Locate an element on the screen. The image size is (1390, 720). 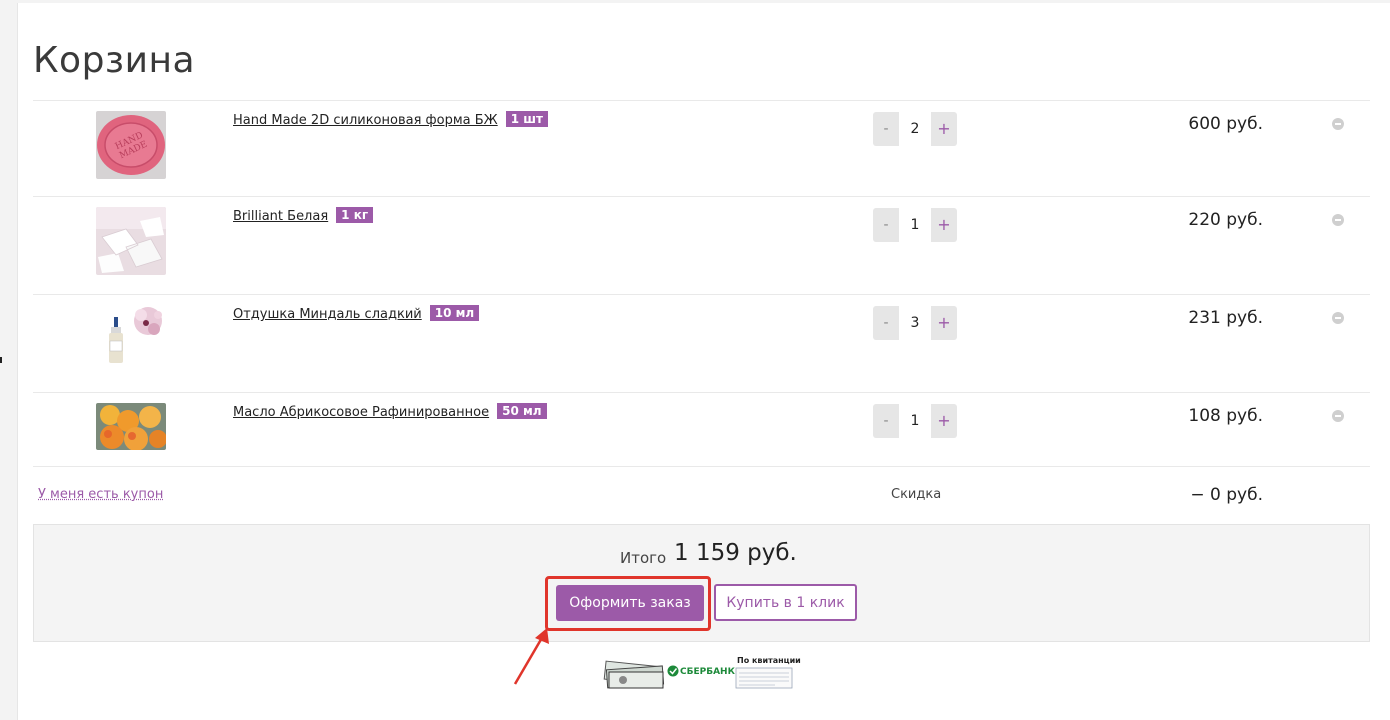
product-image: HAND MADE is located at coordinates (131, 145).